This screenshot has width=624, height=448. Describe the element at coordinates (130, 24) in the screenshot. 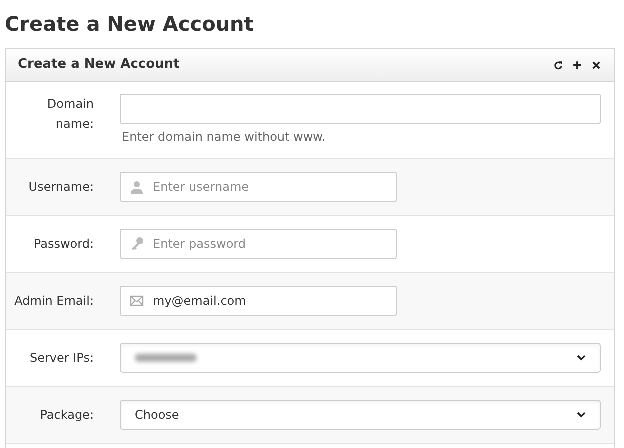

I see `page-title: Create a New Account` at that location.